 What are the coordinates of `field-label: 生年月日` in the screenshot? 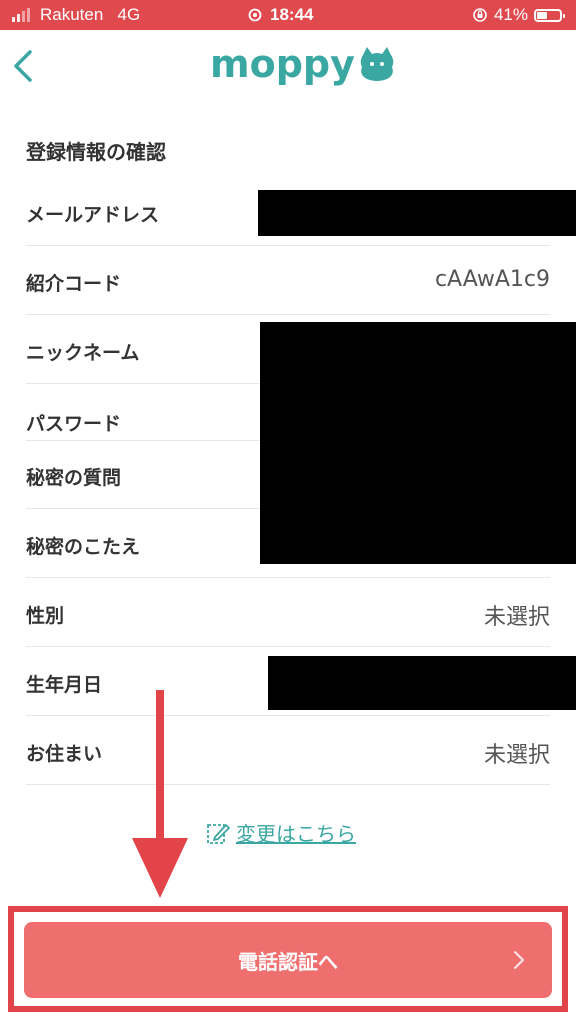 It's located at (64, 685).